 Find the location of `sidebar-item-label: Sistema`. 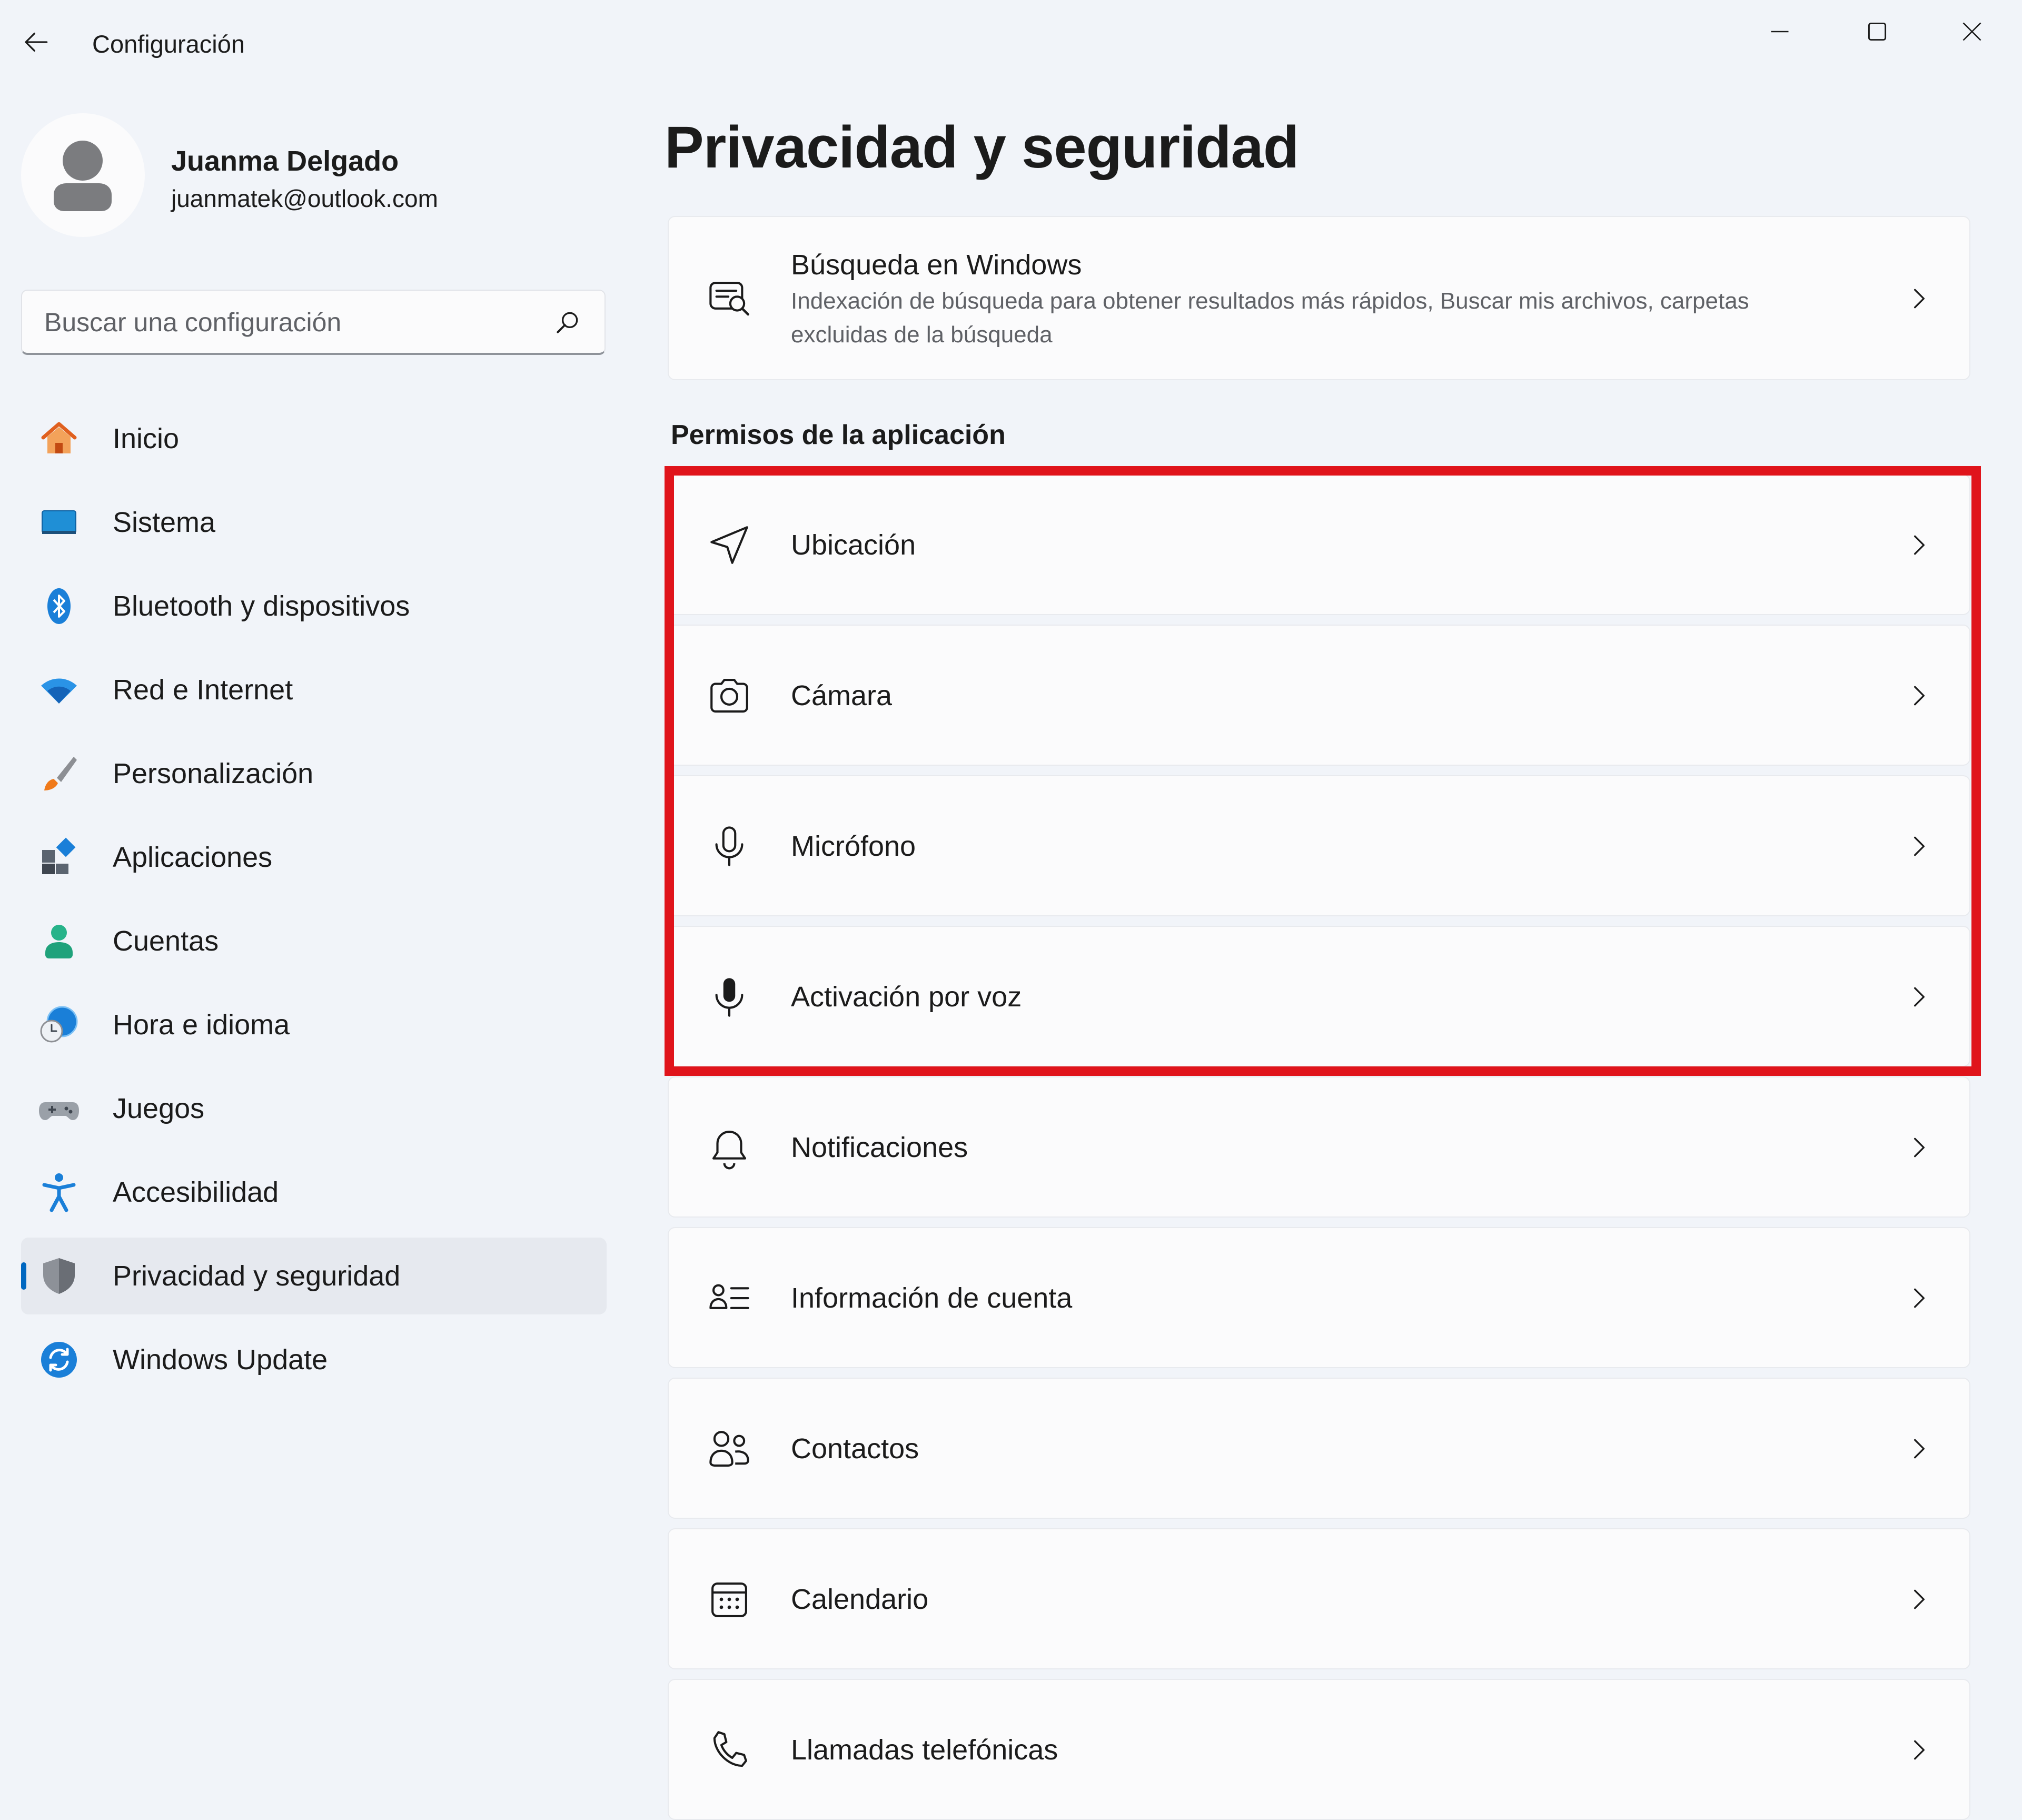

sidebar-item-label: Sistema is located at coordinates (165, 522).